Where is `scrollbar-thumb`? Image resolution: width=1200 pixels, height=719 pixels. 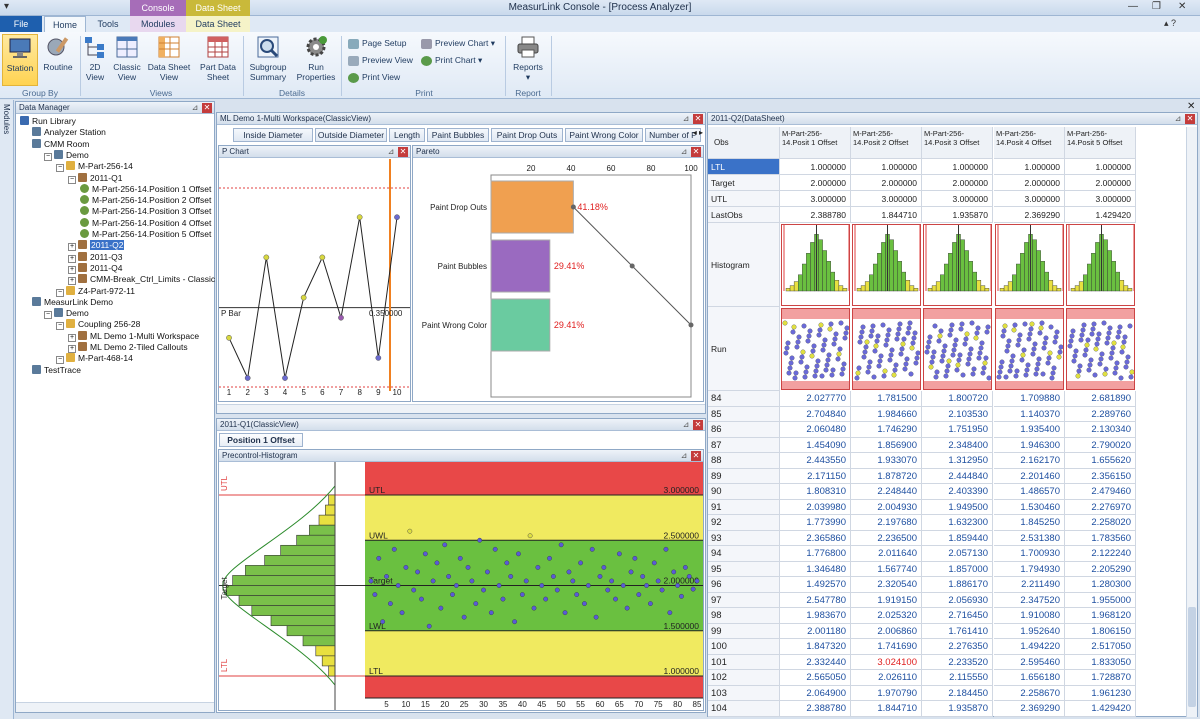
scrollbar-thumb is located at coordinates (1192, 657).